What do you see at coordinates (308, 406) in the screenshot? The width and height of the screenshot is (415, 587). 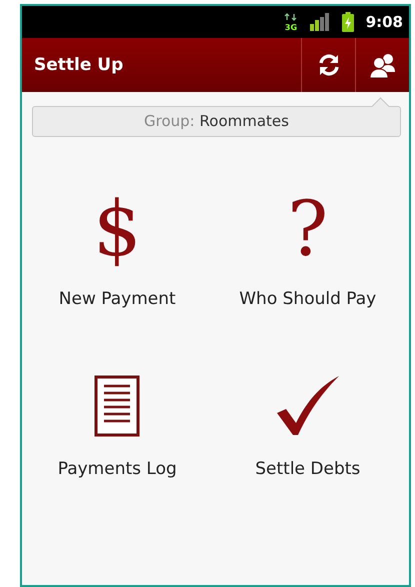 I see `checkmark-icon` at bounding box center [308, 406].